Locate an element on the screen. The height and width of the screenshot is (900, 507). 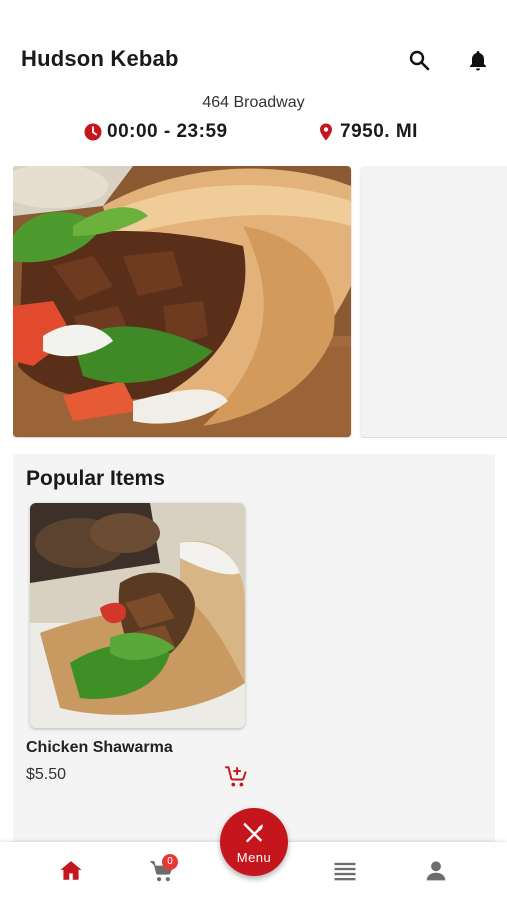
chicken-shawarma-image is located at coordinates (137, 615).